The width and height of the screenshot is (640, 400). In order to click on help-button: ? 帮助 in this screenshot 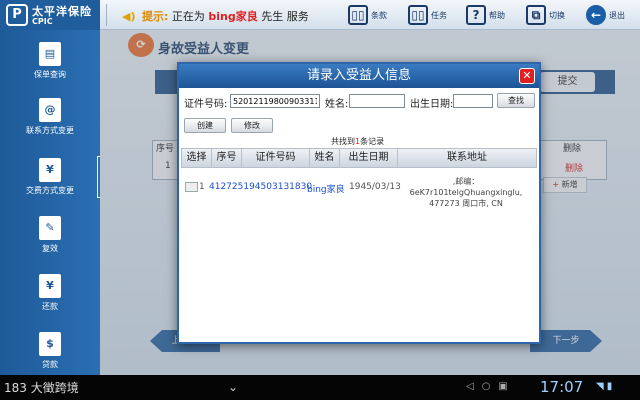, I will do `click(485, 15)`.